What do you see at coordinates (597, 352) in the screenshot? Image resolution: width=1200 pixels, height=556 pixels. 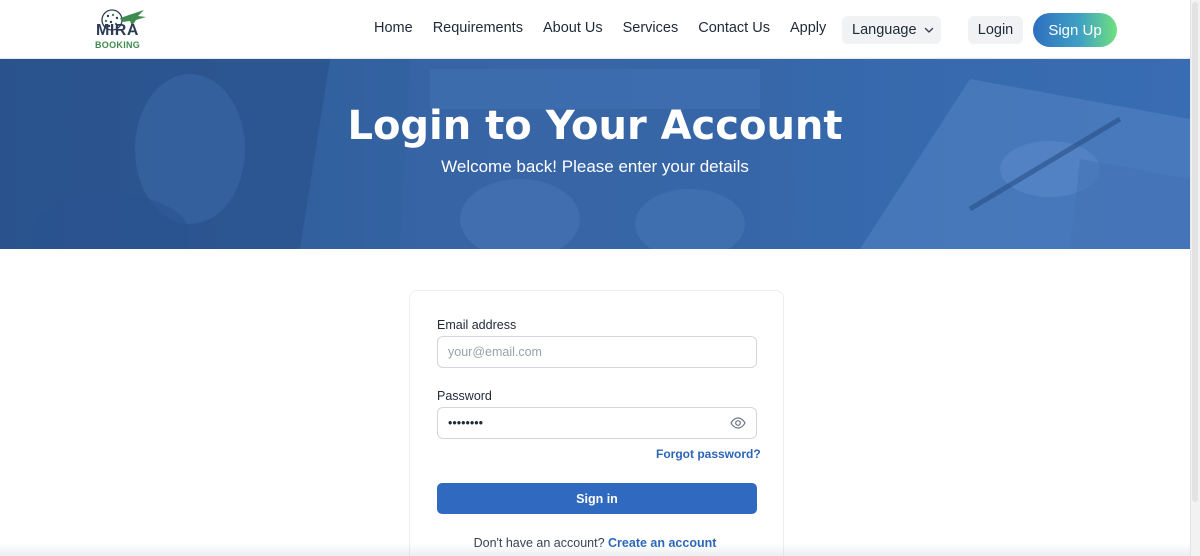 I see `email-field` at bounding box center [597, 352].